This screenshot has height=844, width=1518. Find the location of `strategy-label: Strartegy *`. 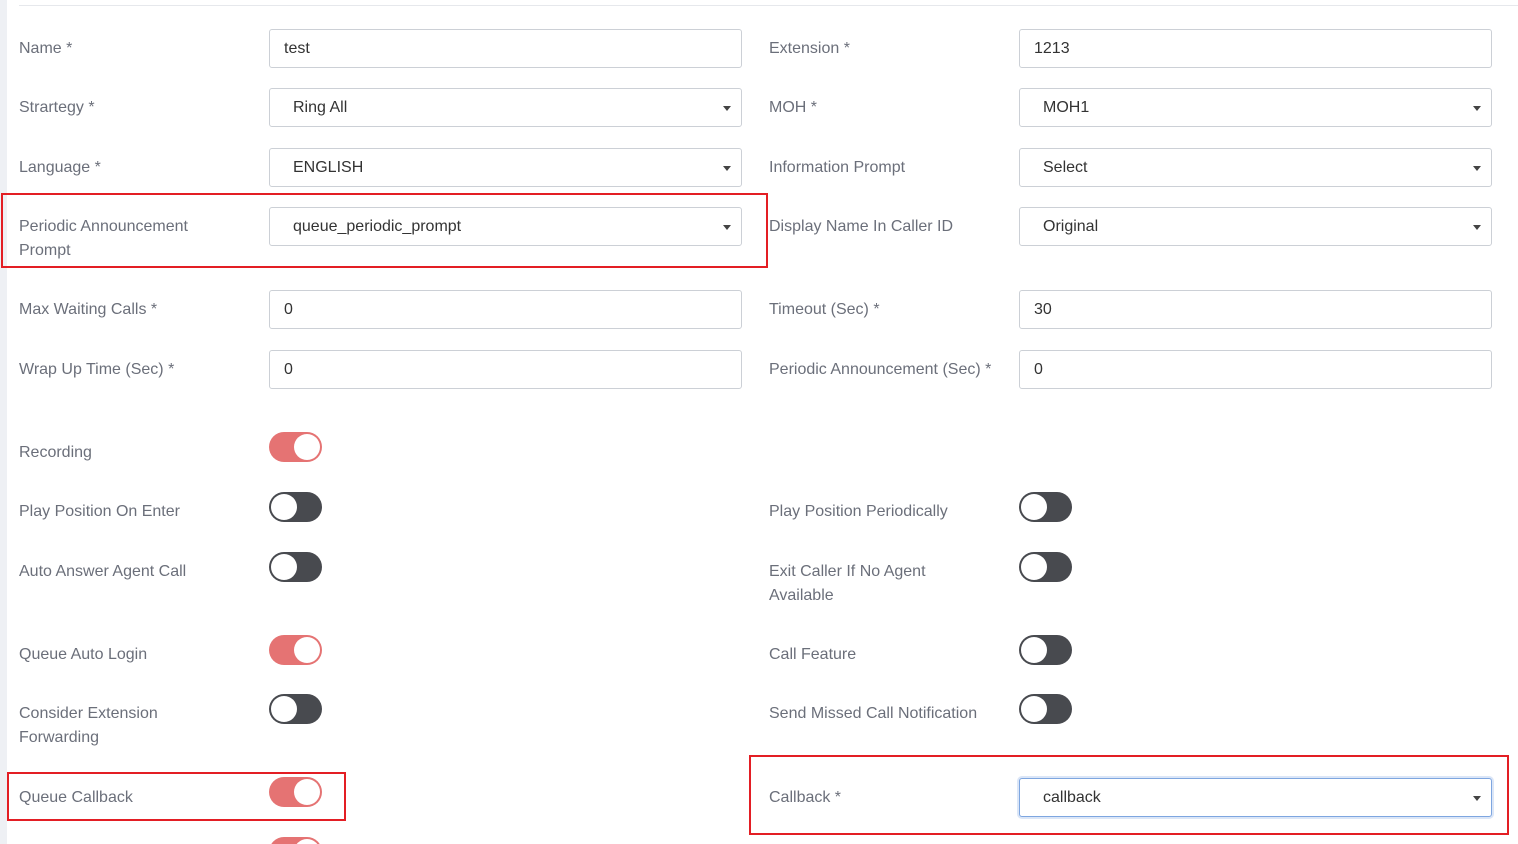

strategy-label: Strartegy * is located at coordinates (57, 107).